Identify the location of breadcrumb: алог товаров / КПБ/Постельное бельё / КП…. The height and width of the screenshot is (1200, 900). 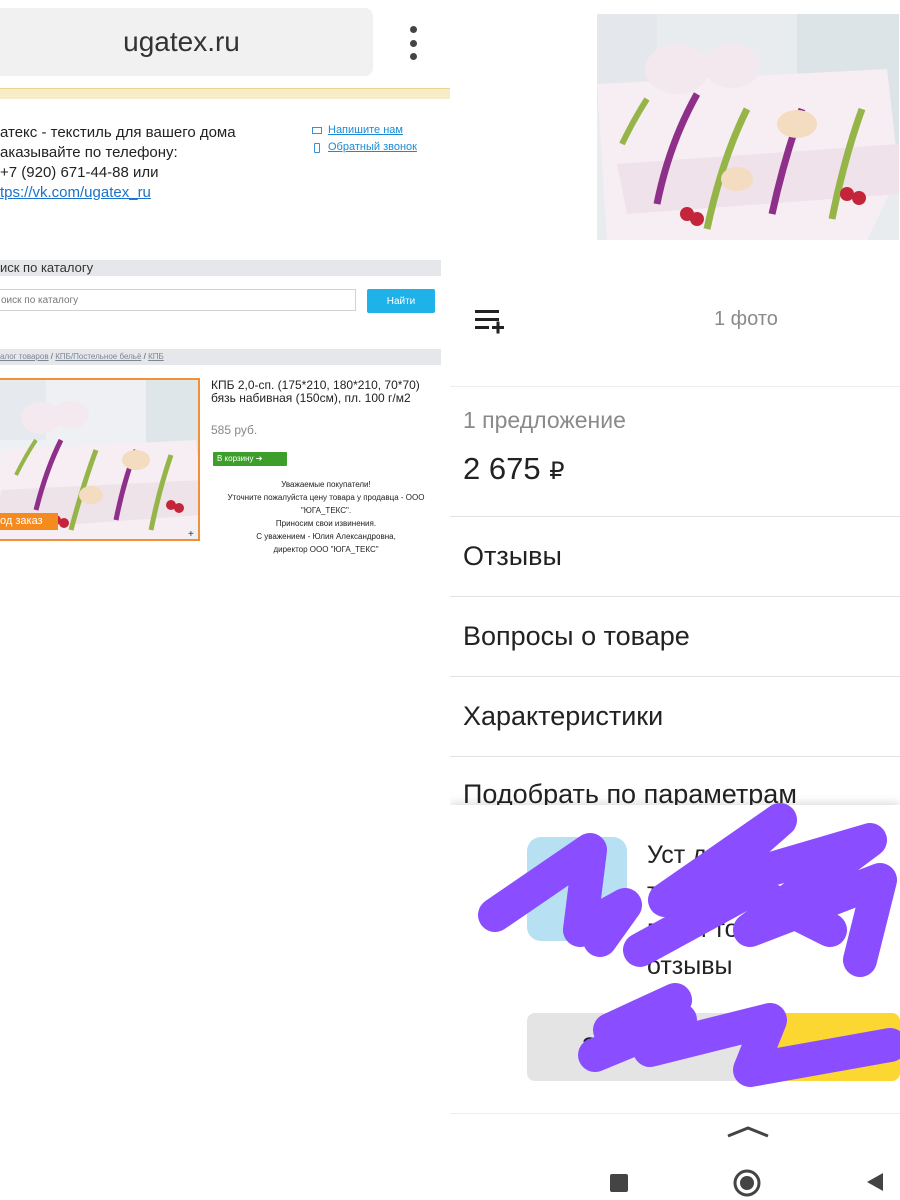
(220, 357).